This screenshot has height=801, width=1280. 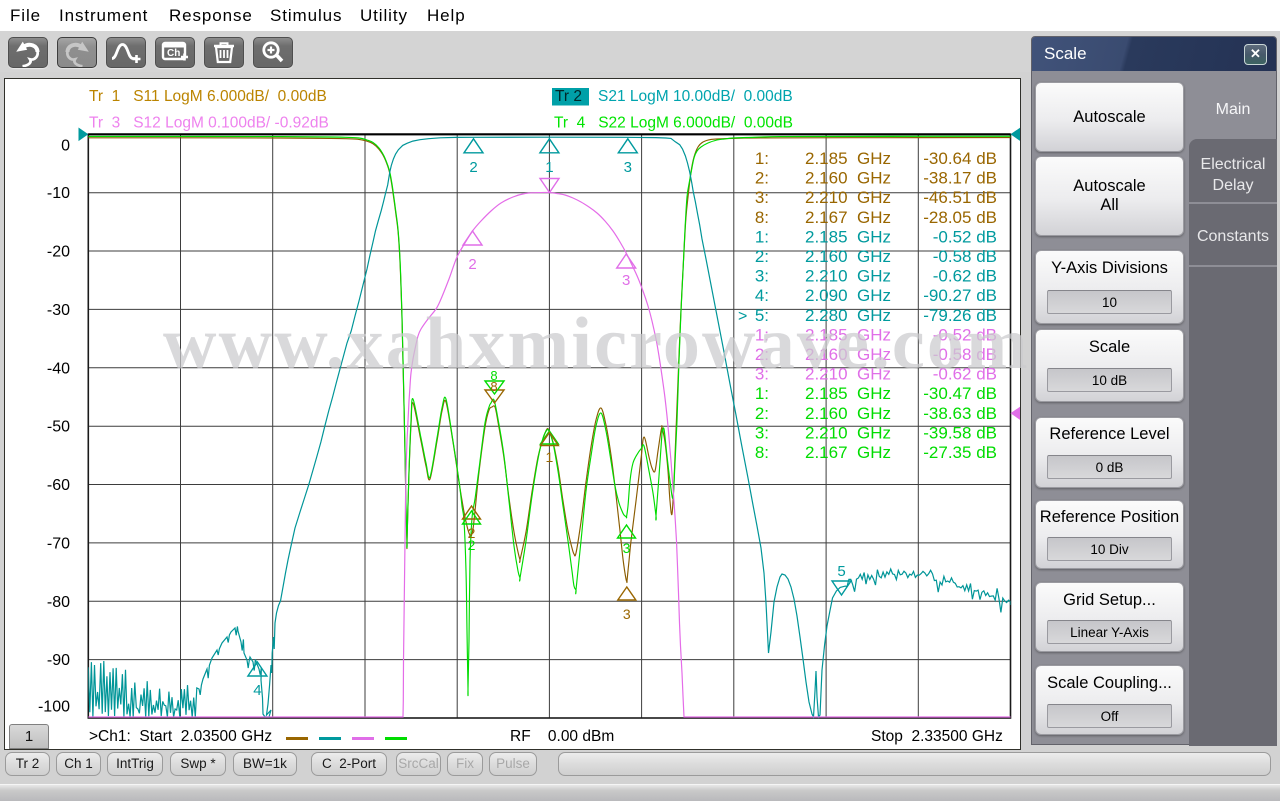 What do you see at coordinates (58, 252) in the screenshot?
I see `svg-text: -20` at bounding box center [58, 252].